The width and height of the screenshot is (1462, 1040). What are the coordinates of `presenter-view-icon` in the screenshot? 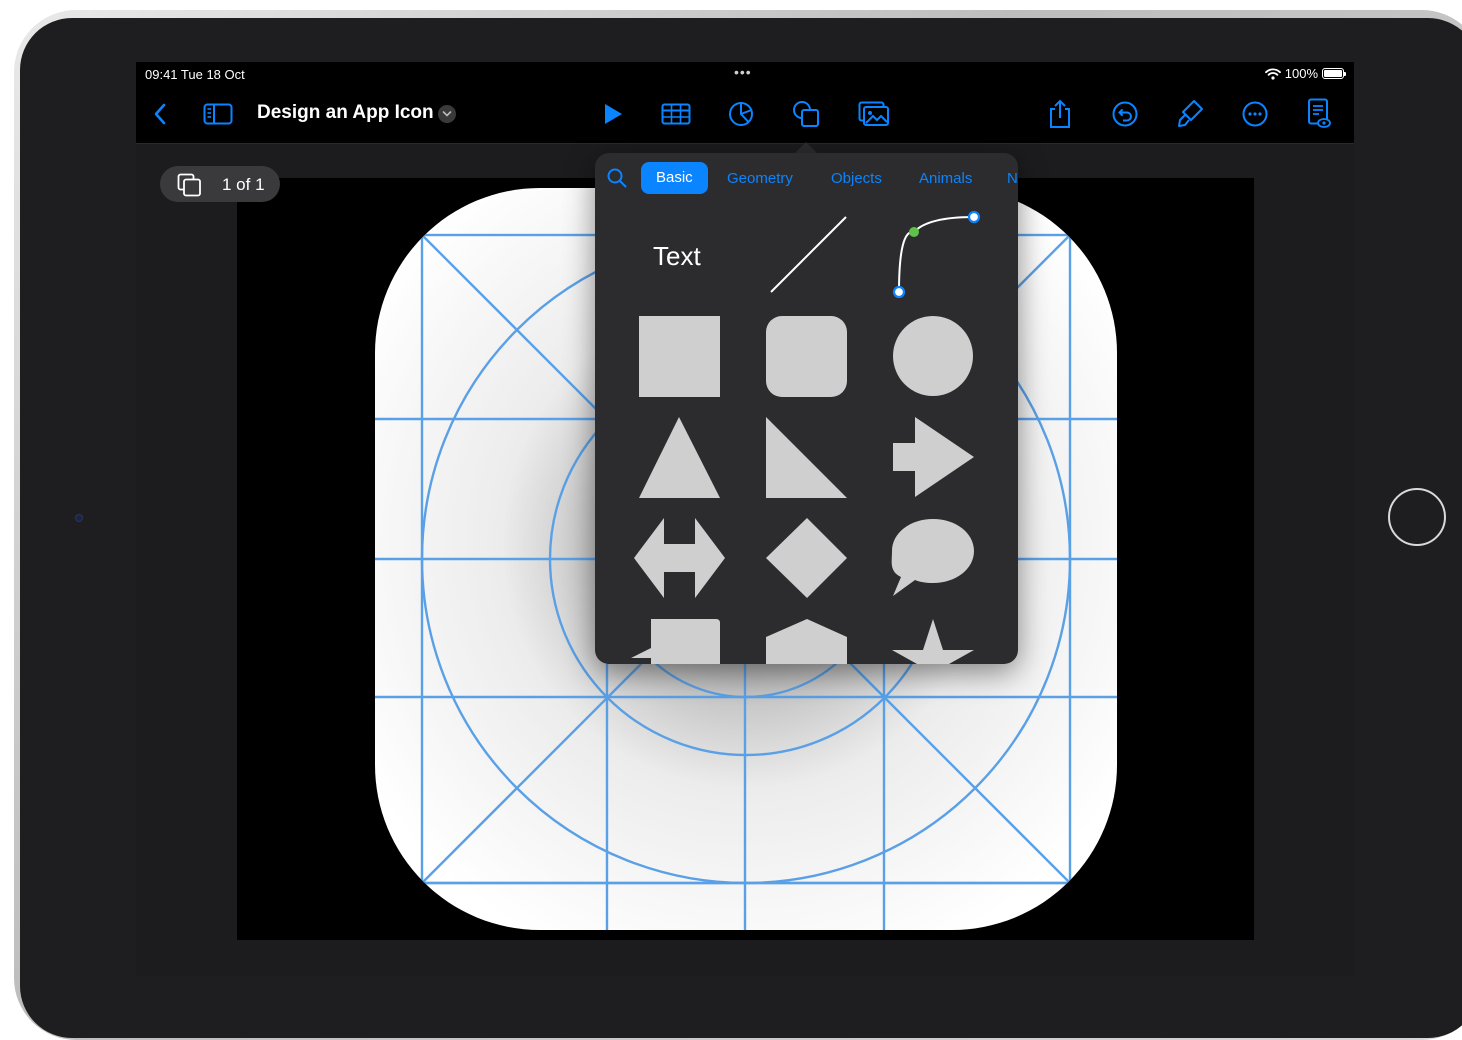 It's located at (1319, 114).